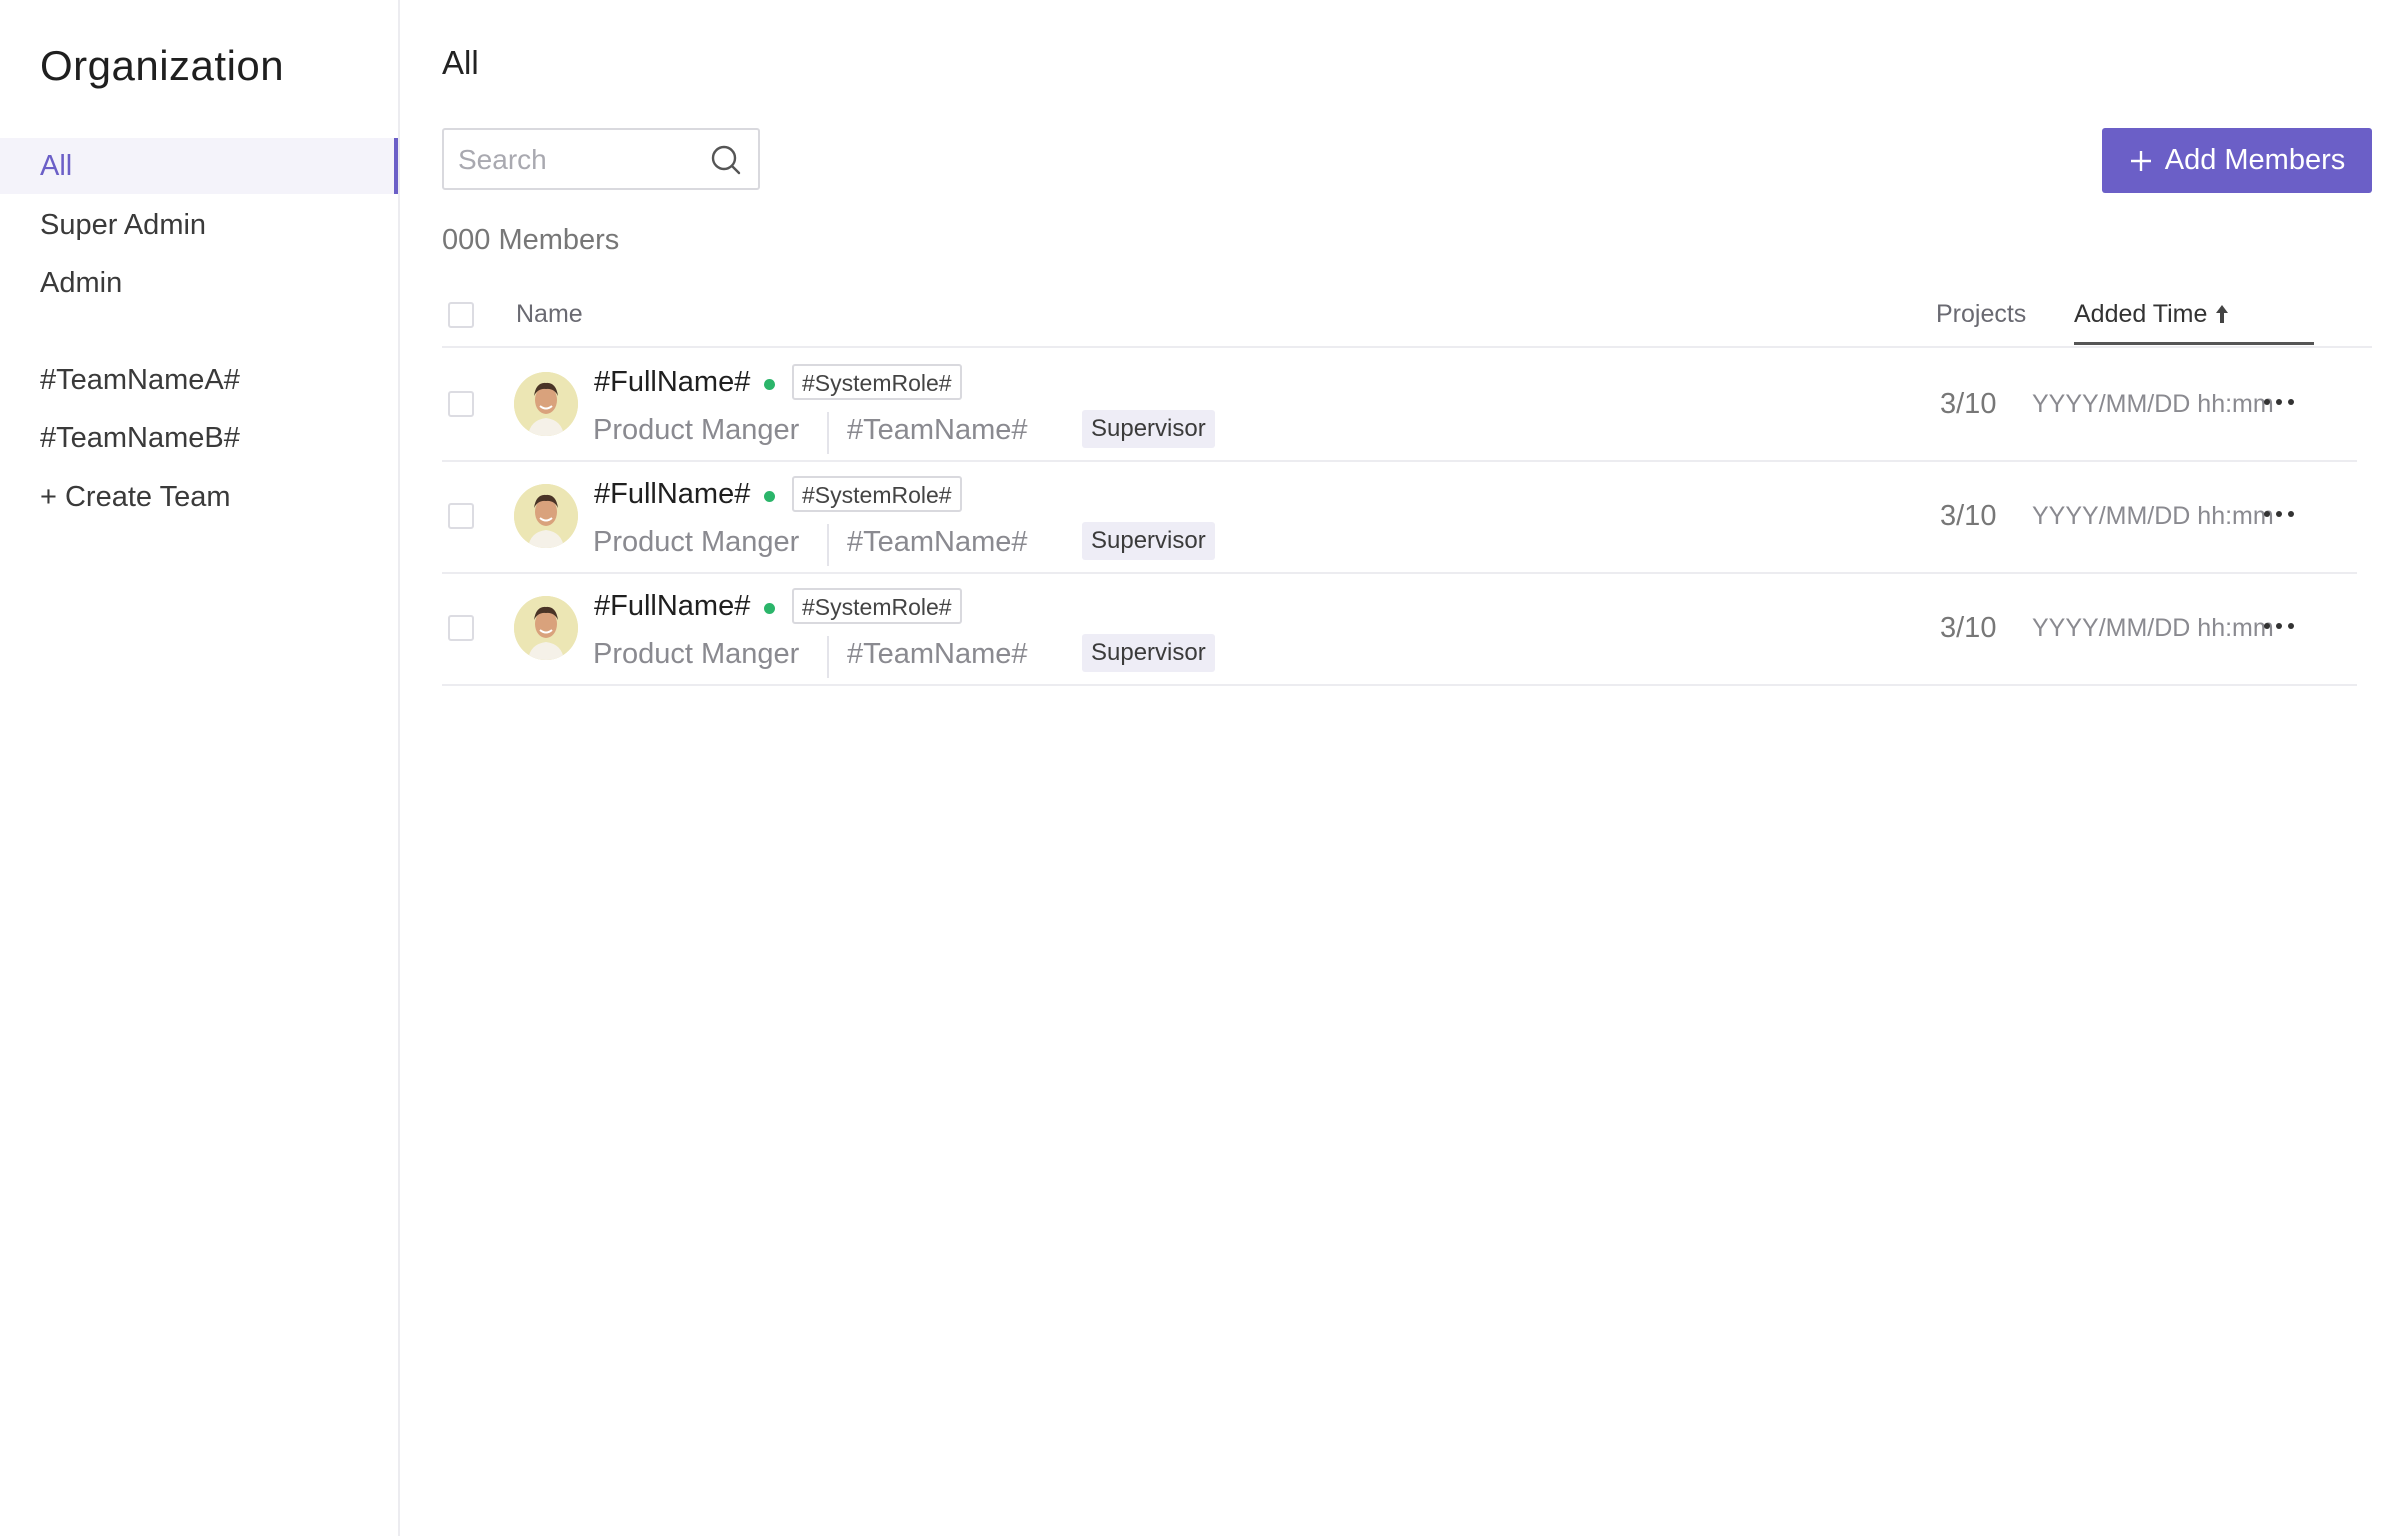 The image size is (2400, 1536). What do you see at coordinates (461, 315) in the screenshot?
I see `select-all-checkbox` at bounding box center [461, 315].